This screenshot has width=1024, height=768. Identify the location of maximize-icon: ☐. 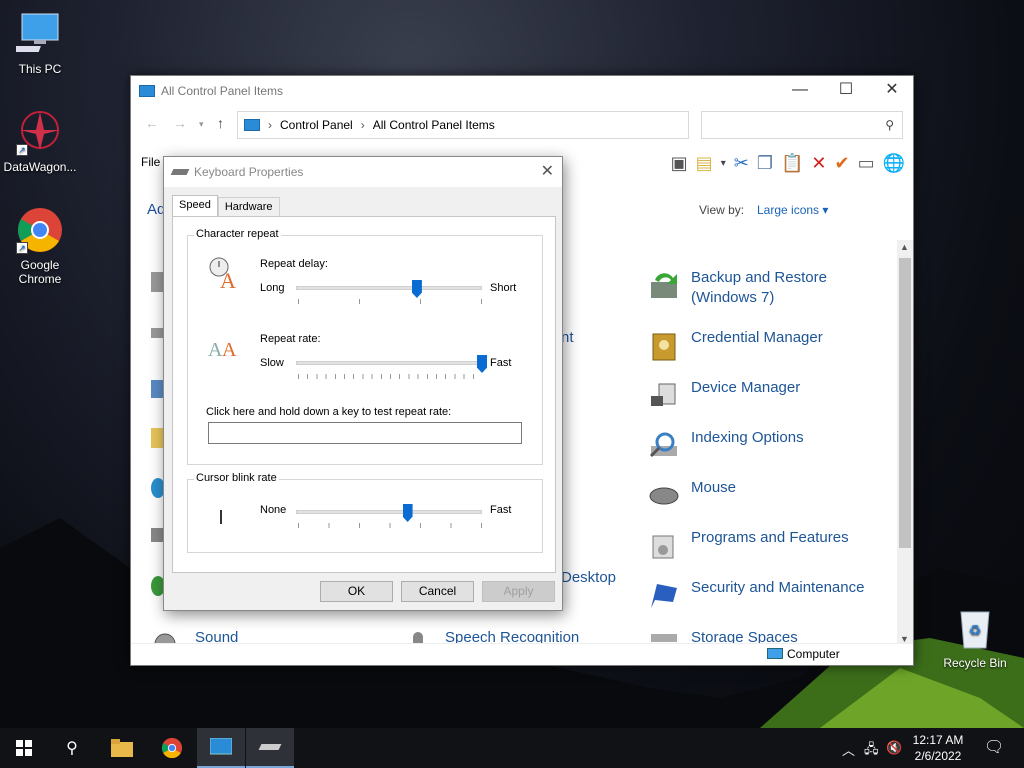
(846, 91).